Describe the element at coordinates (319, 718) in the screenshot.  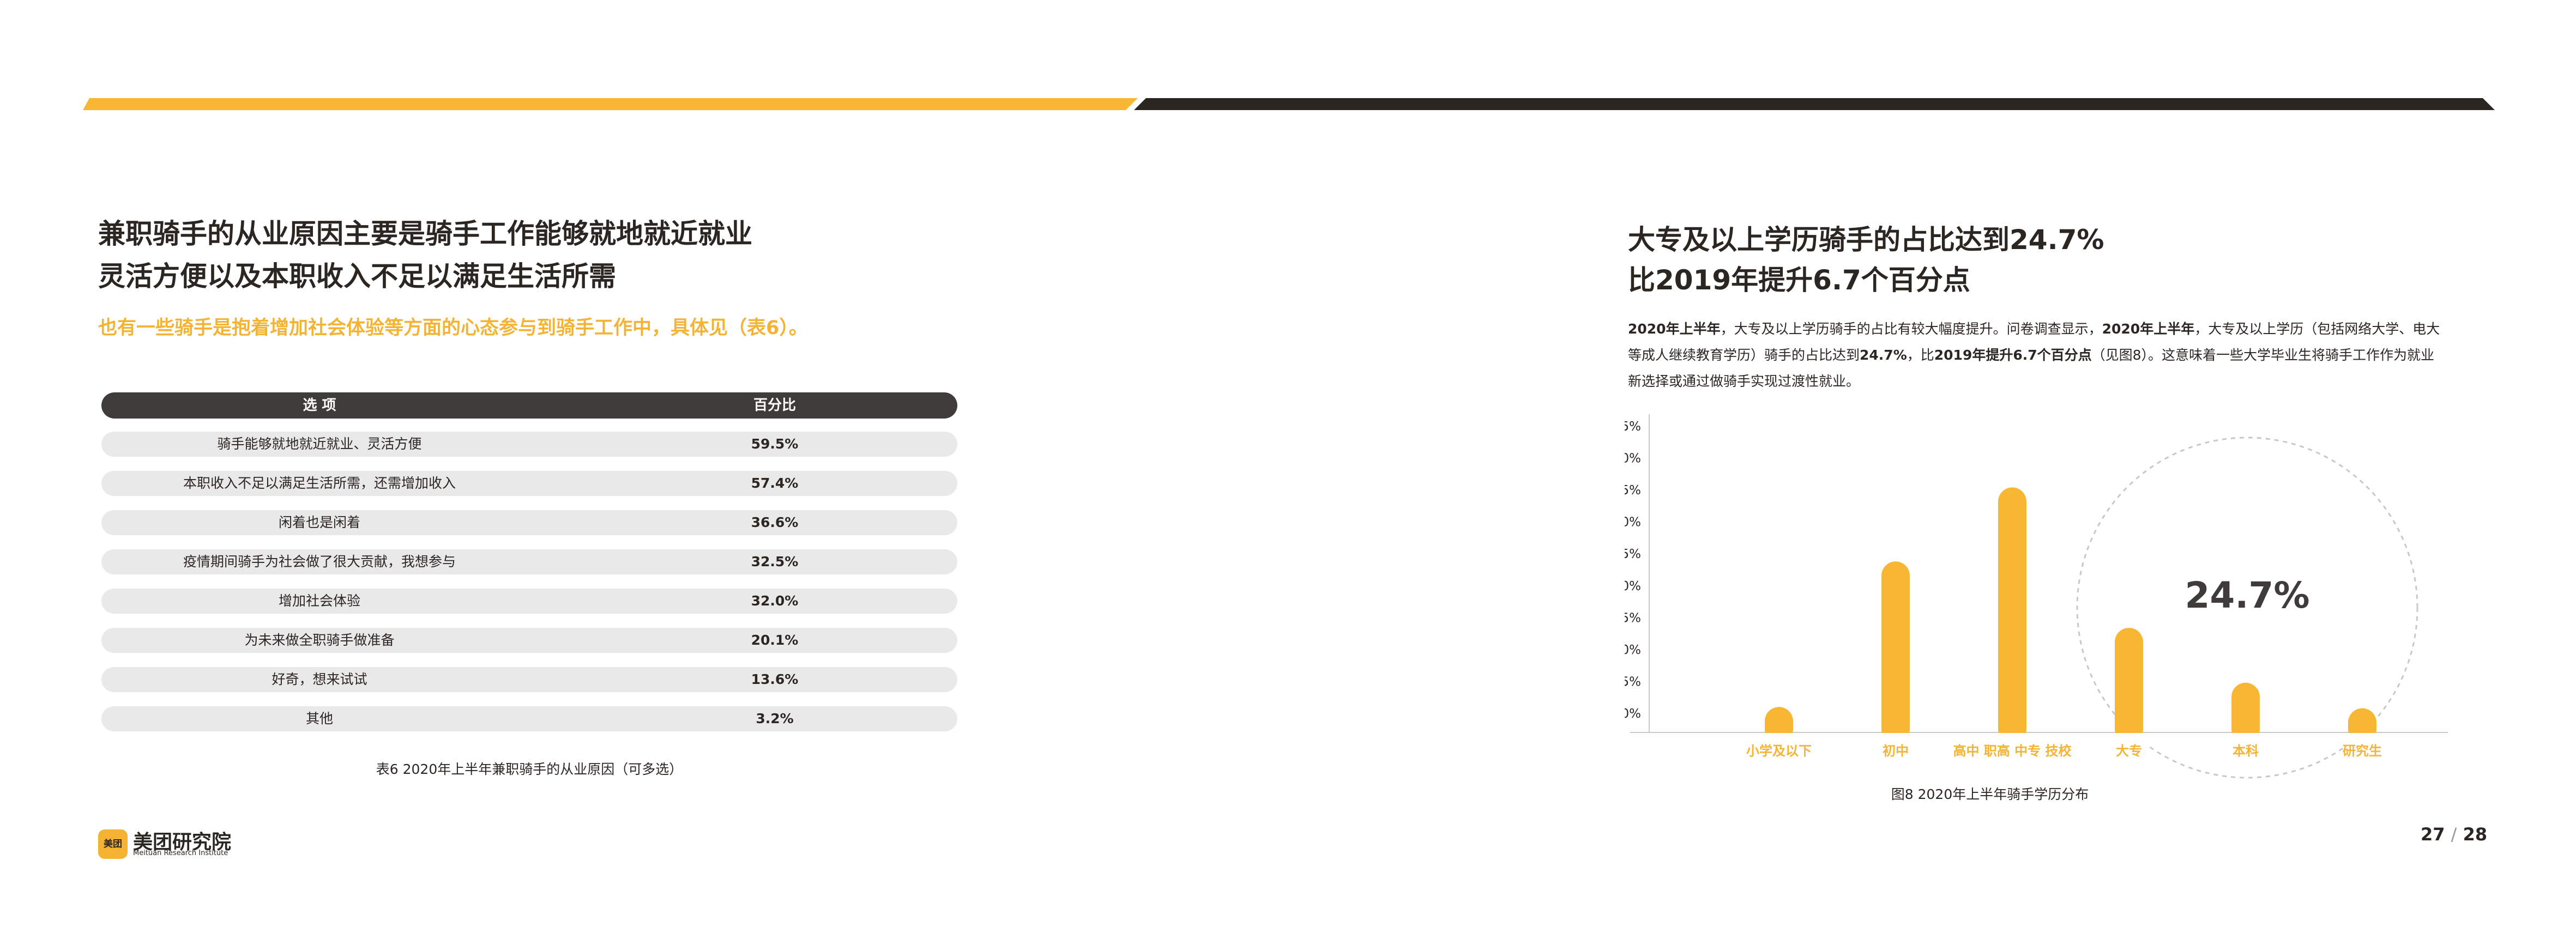
I see `row-option: 其他` at that location.